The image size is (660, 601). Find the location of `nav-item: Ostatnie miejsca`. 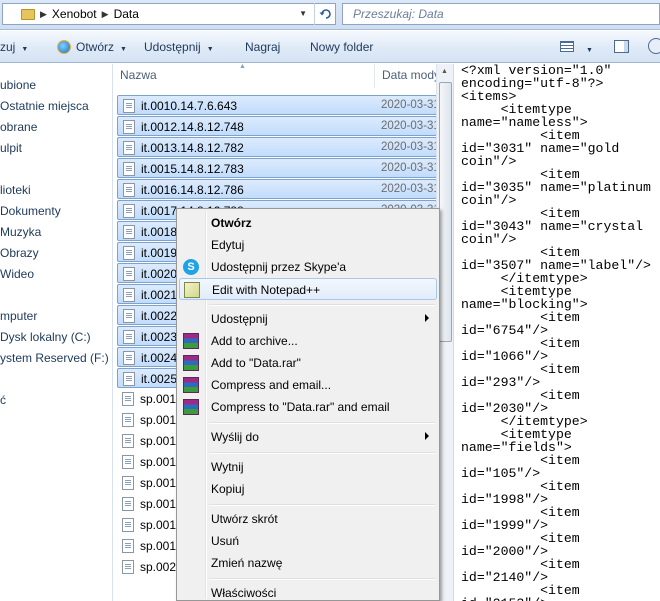

nav-item: Ostatnie miejsca is located at coordinates (44, 106).